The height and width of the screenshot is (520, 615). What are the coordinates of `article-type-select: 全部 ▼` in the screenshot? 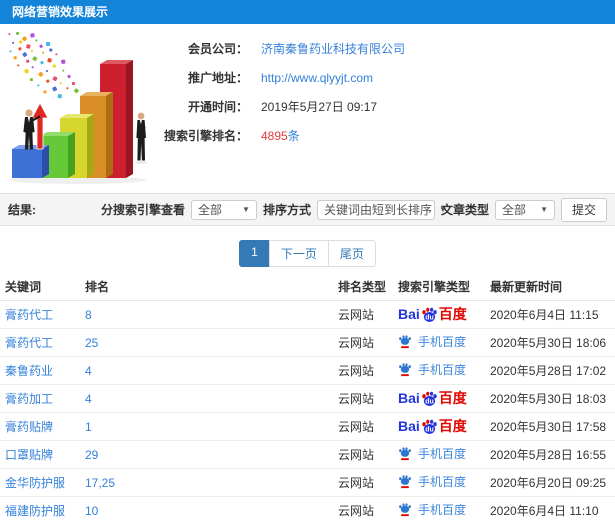 It's located at (524, 209).